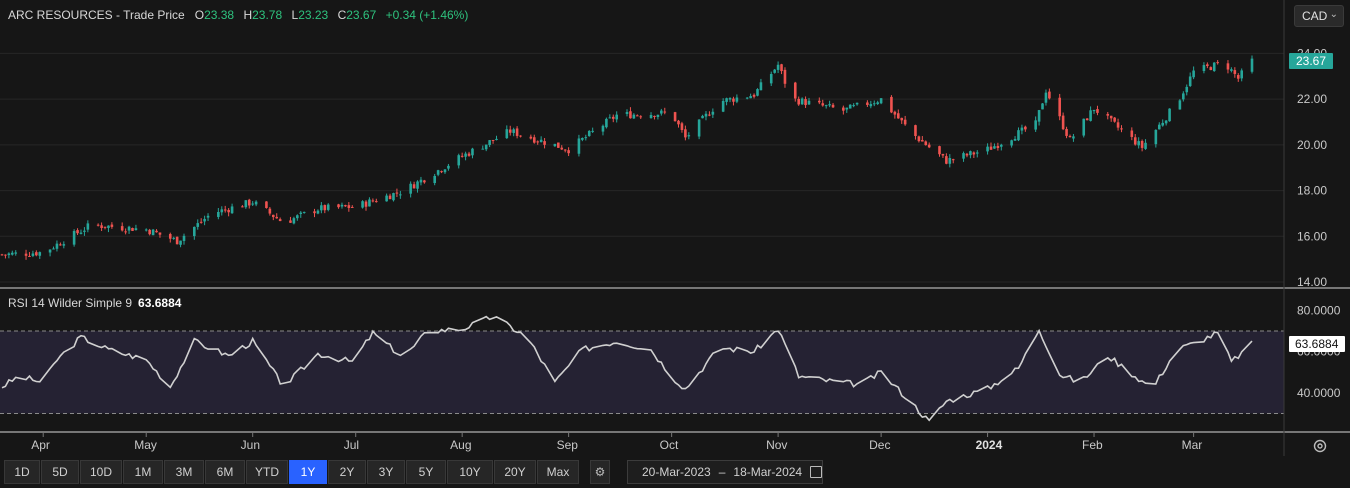 The width and height of the screenshot is (1350, 488). Describe the element at coordinates (143, 472) in the screenshot. I see `range-button-1m: 1M` at that location.